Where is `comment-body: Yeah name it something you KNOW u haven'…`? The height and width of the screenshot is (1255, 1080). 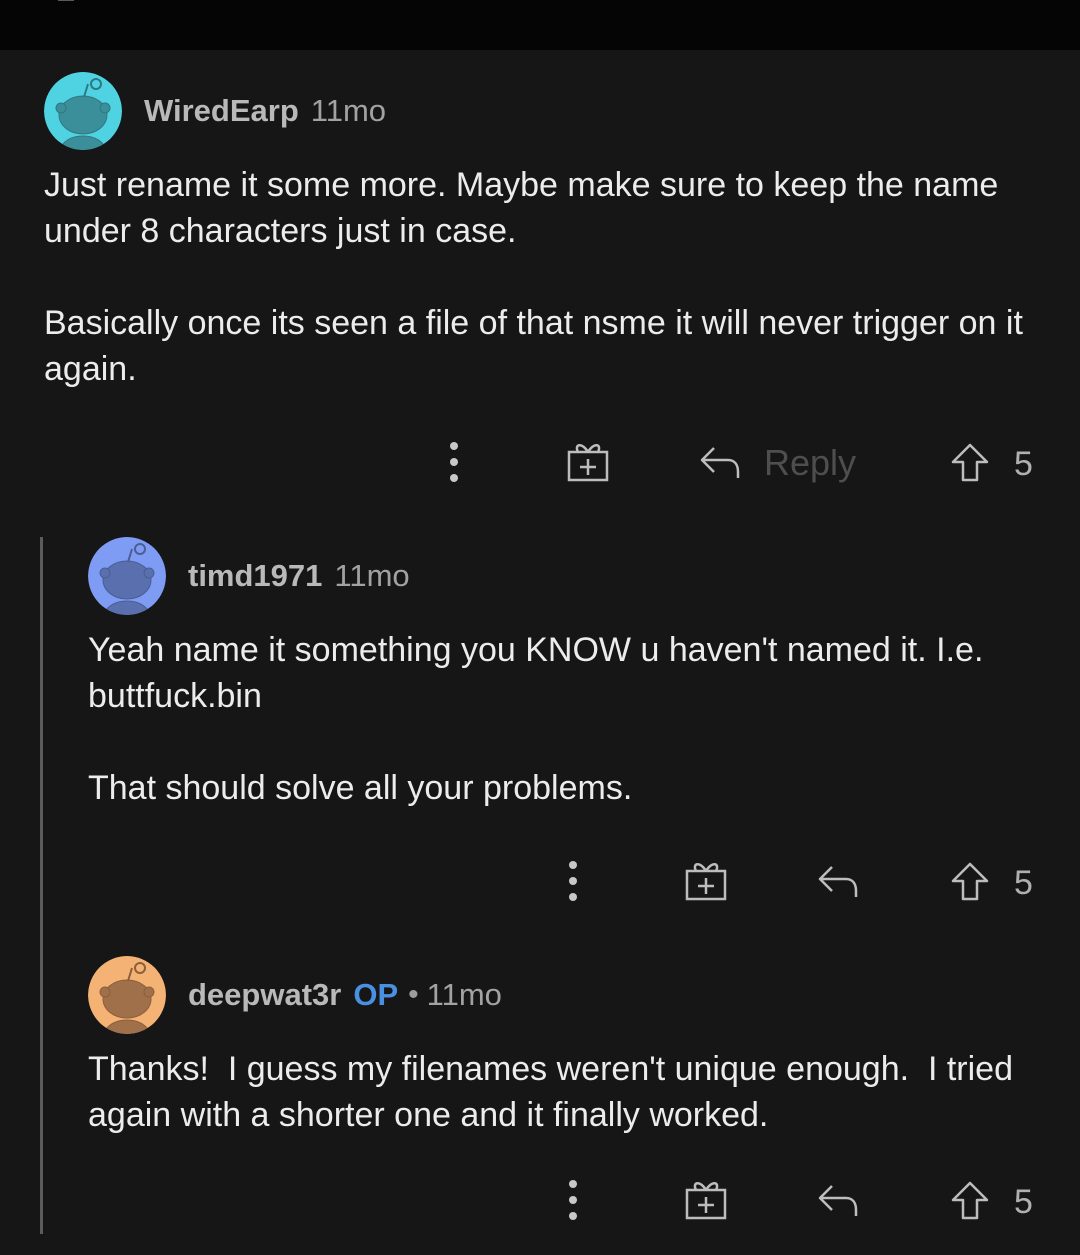 comment-body: Yeah name it something you KNOW u haven'… is located at coordinates (568, 719).